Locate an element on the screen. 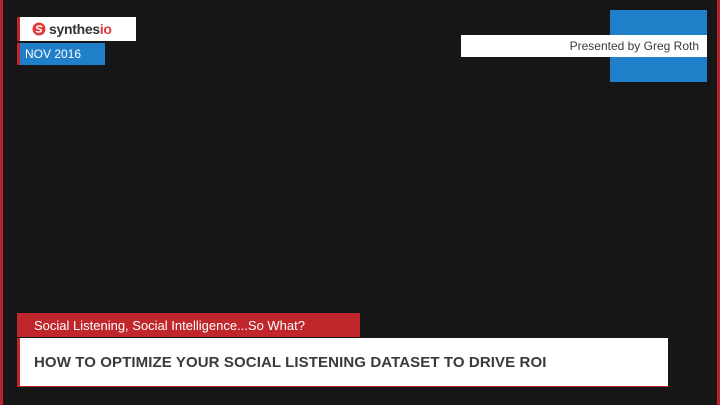  presenter-banner: Presented by Greg Roth is located at coordinates (584, 46).